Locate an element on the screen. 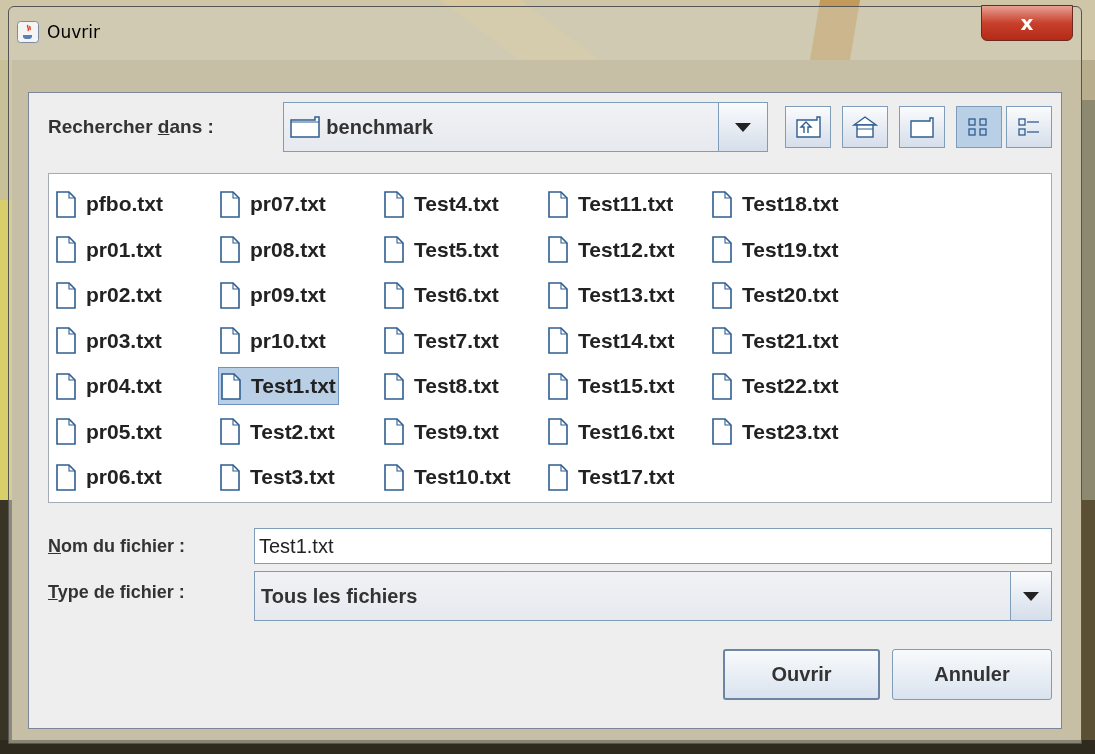  file-item: Test15.txt is located at coordinates (611, 386).